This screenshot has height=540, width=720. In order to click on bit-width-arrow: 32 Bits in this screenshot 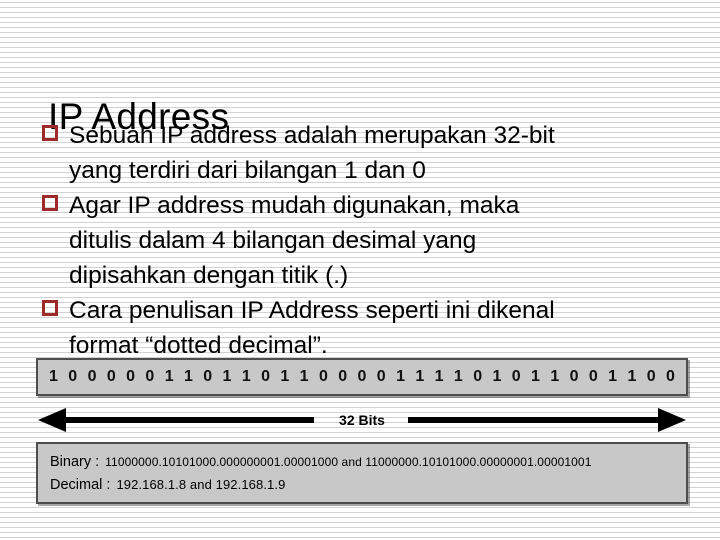, I will do `click(362, 420)`.